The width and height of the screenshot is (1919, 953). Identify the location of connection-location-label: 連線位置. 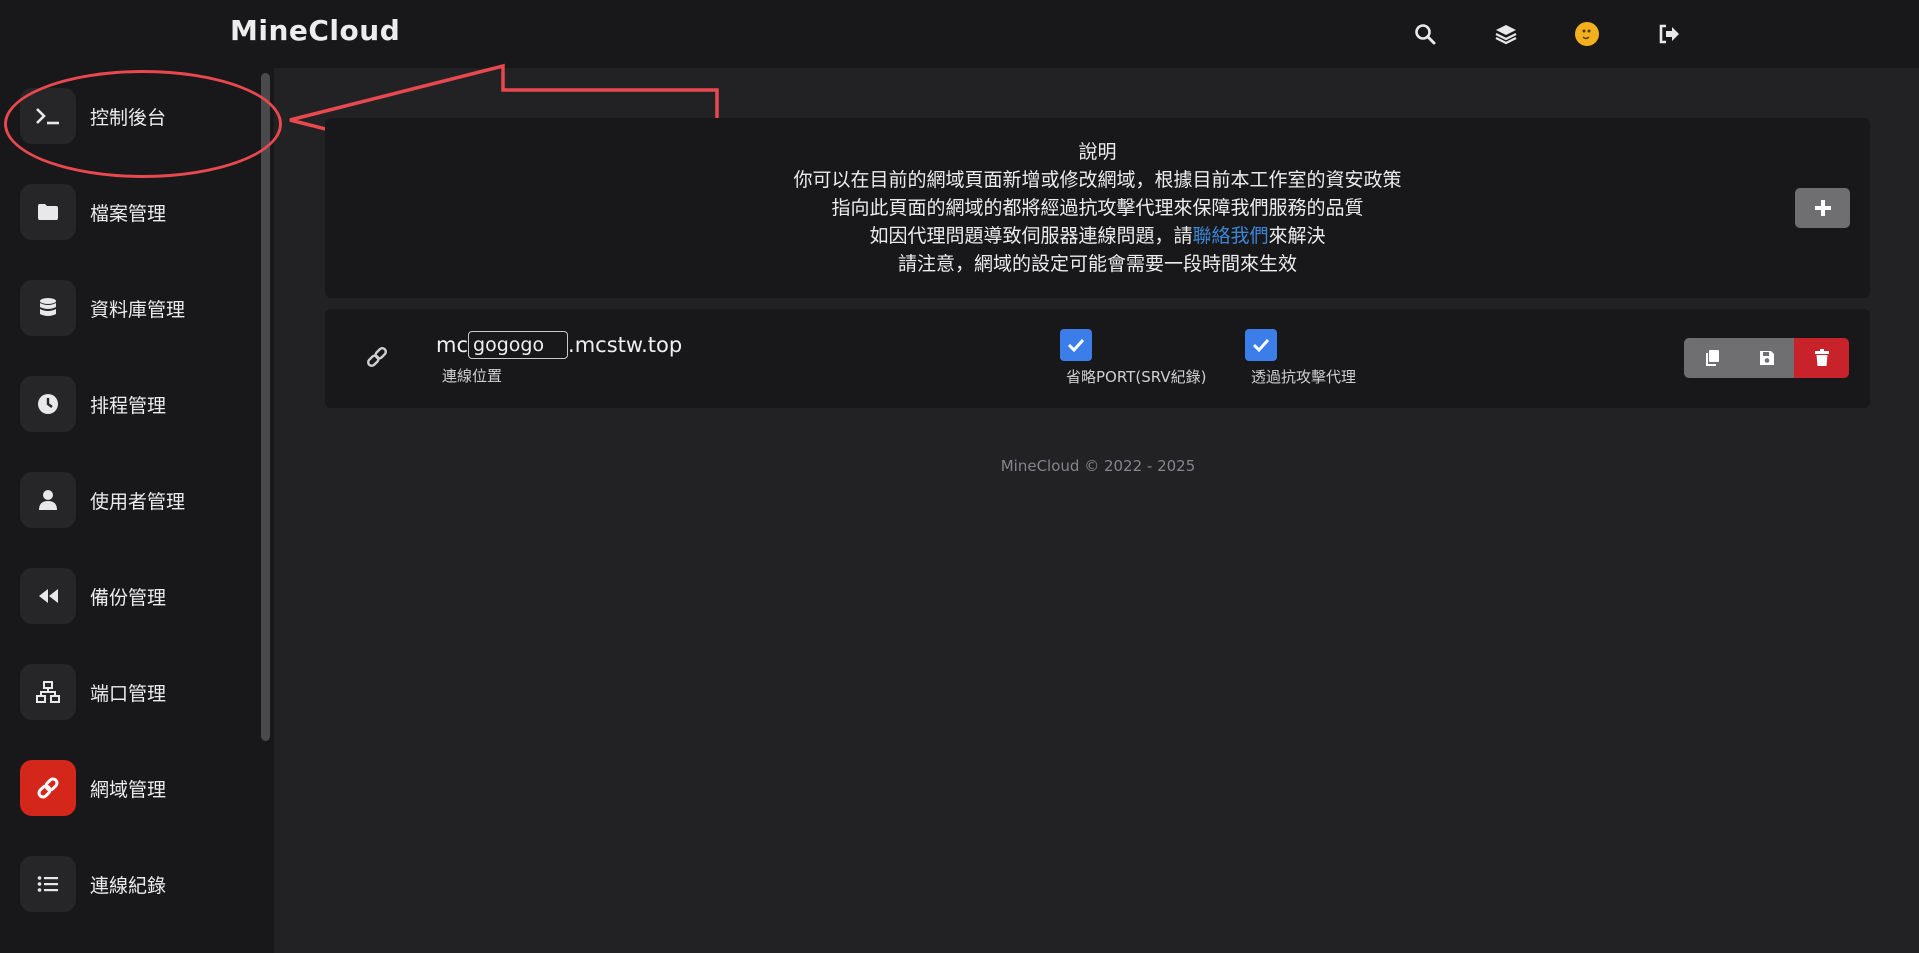
(472, 376).